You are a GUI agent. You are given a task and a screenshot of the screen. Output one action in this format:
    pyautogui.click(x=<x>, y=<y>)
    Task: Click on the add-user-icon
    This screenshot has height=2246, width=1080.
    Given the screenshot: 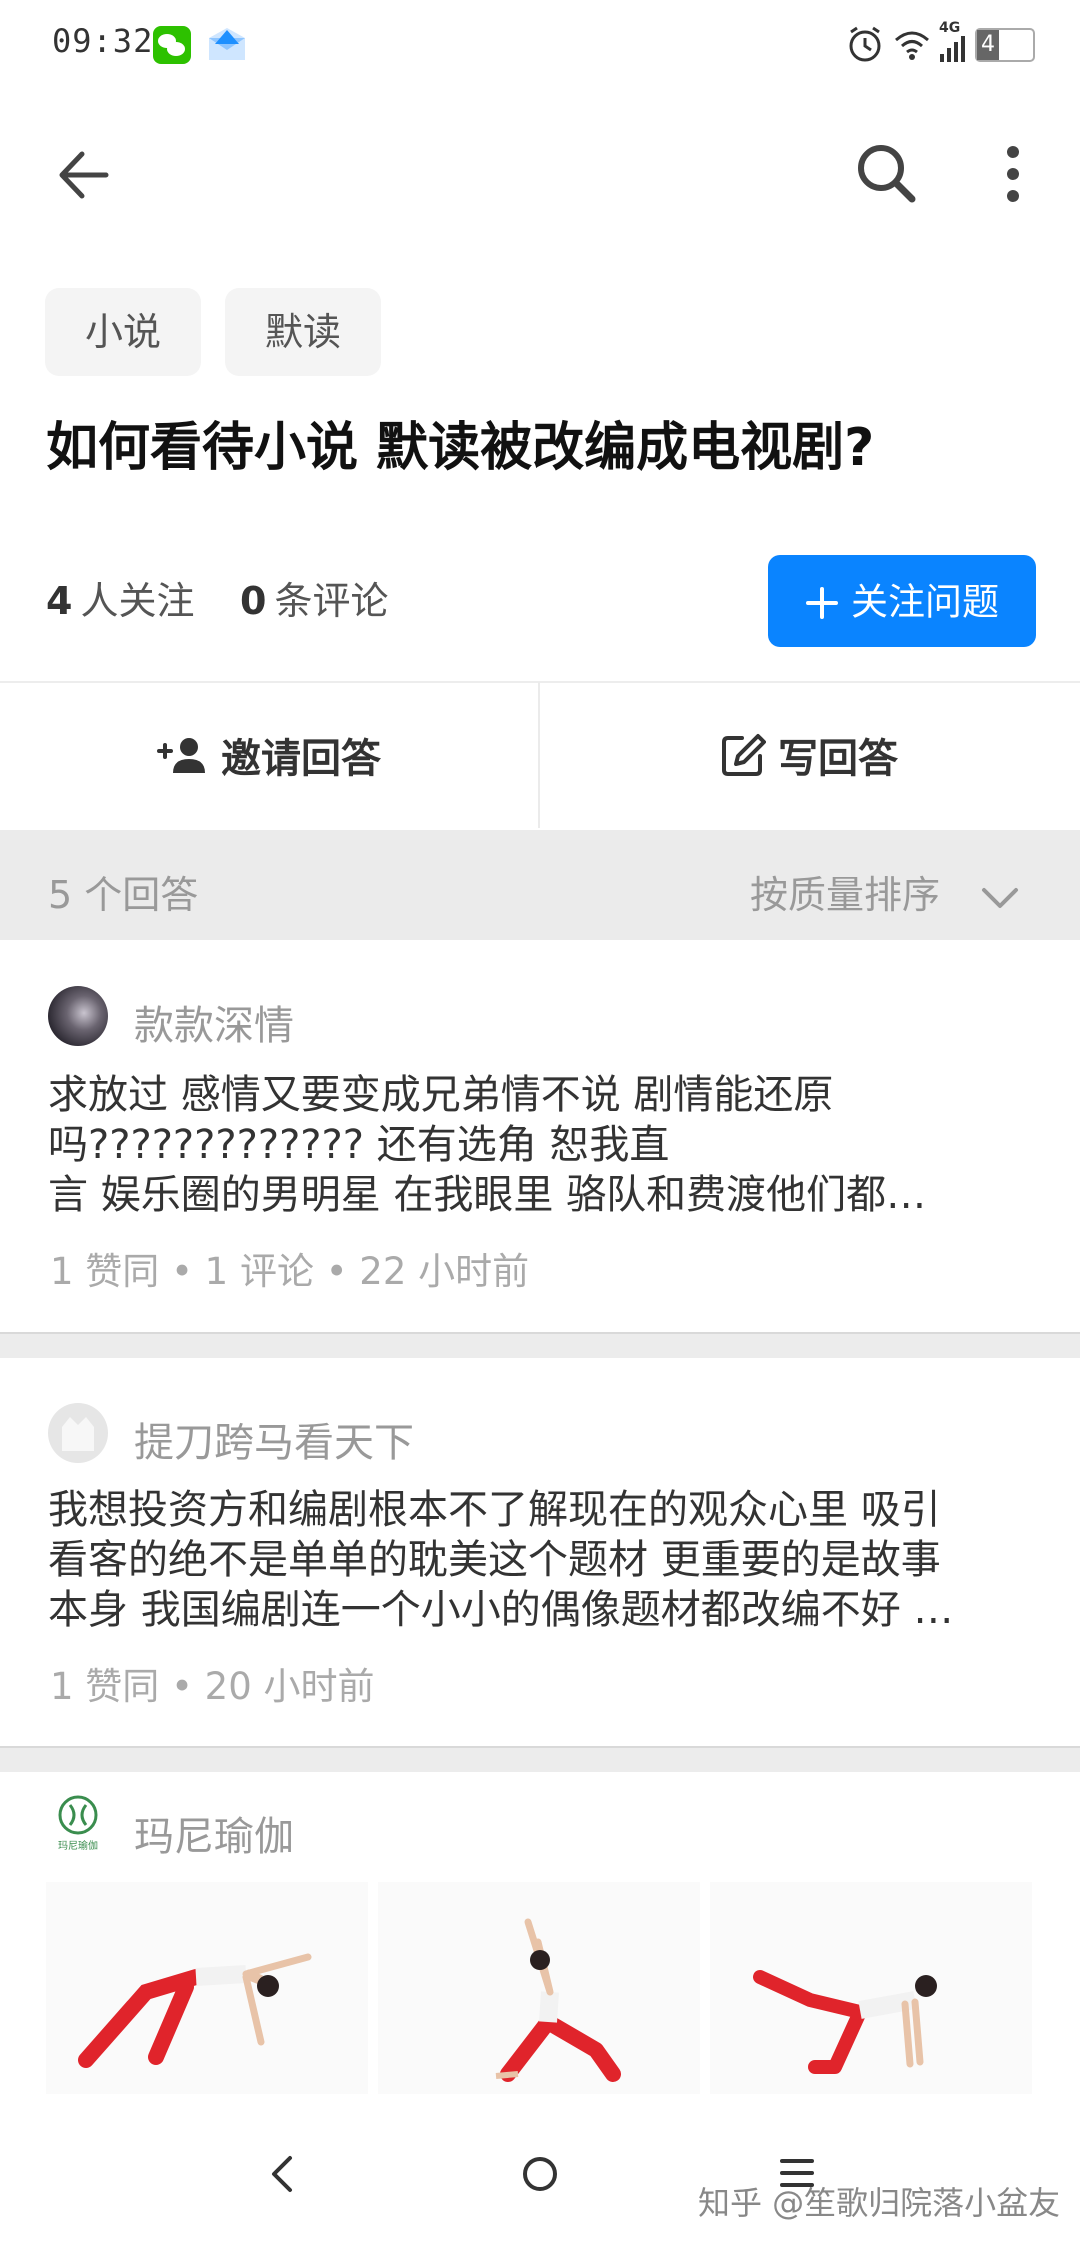 What is the action you would take?
    pyautogui.click(x=181, y=755)
    